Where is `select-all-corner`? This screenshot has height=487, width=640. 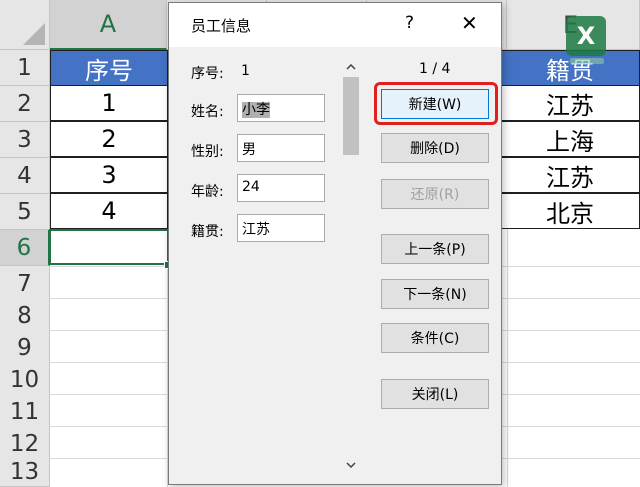 select-all-corner is located at coordinates (25, 25).